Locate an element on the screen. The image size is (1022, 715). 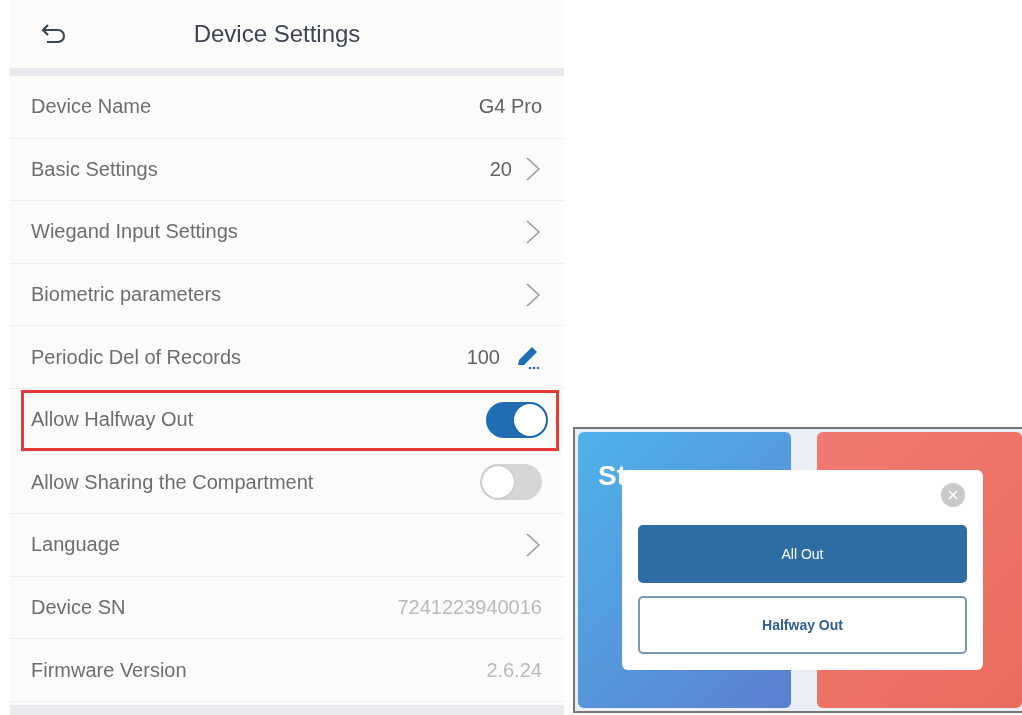
setting-label: Device Name is located at coordinates (92, 107).